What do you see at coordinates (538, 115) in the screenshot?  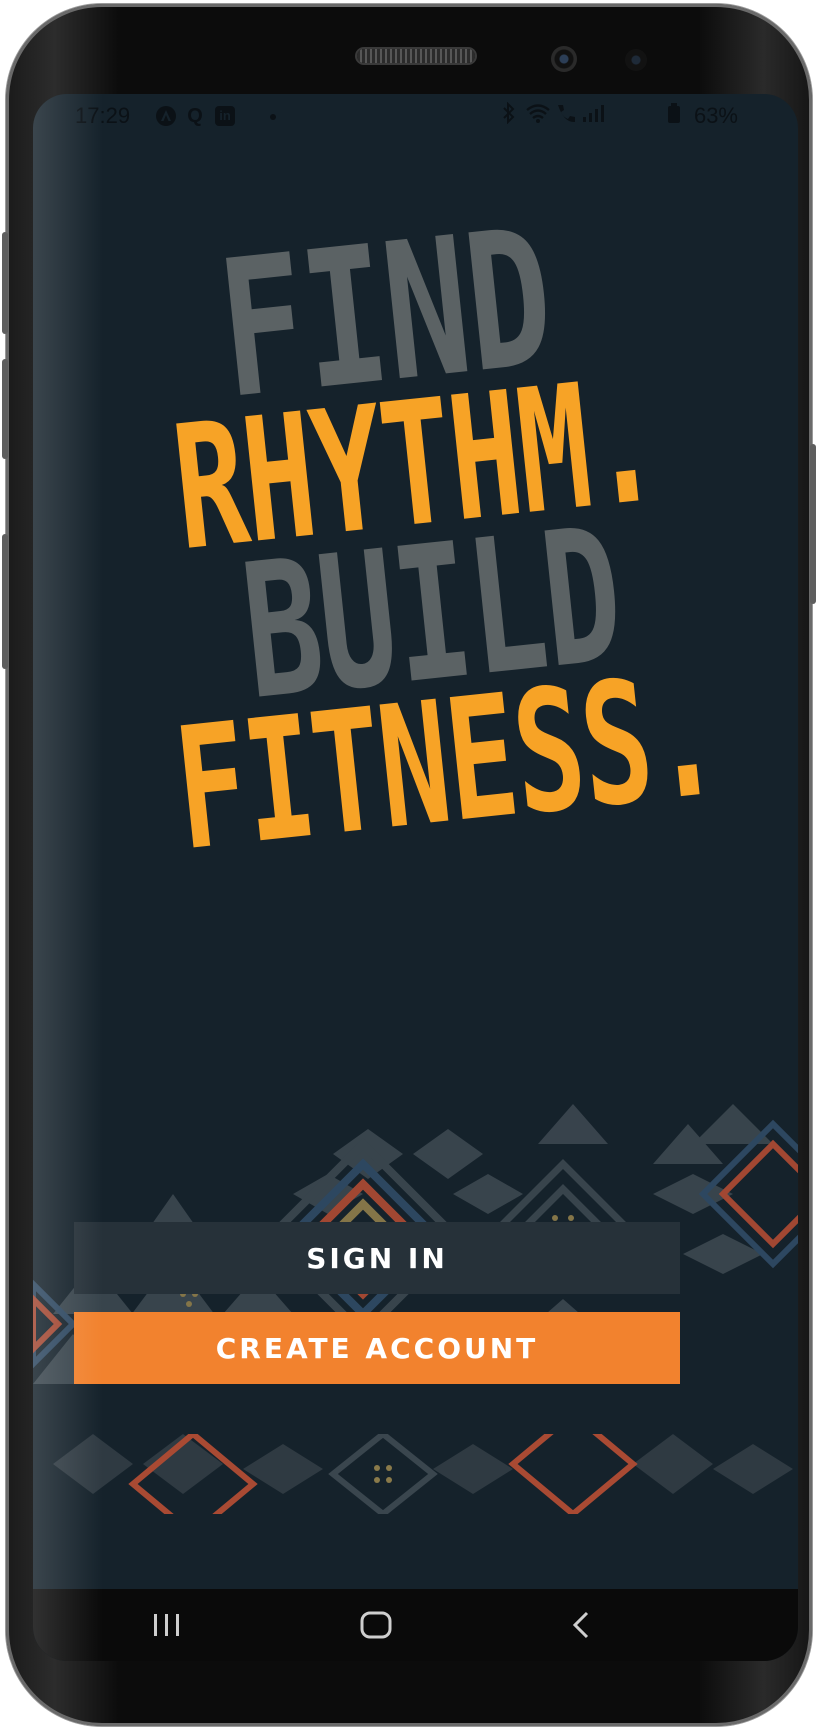 I see `wifi-icon` at bounding box center [538, 115].